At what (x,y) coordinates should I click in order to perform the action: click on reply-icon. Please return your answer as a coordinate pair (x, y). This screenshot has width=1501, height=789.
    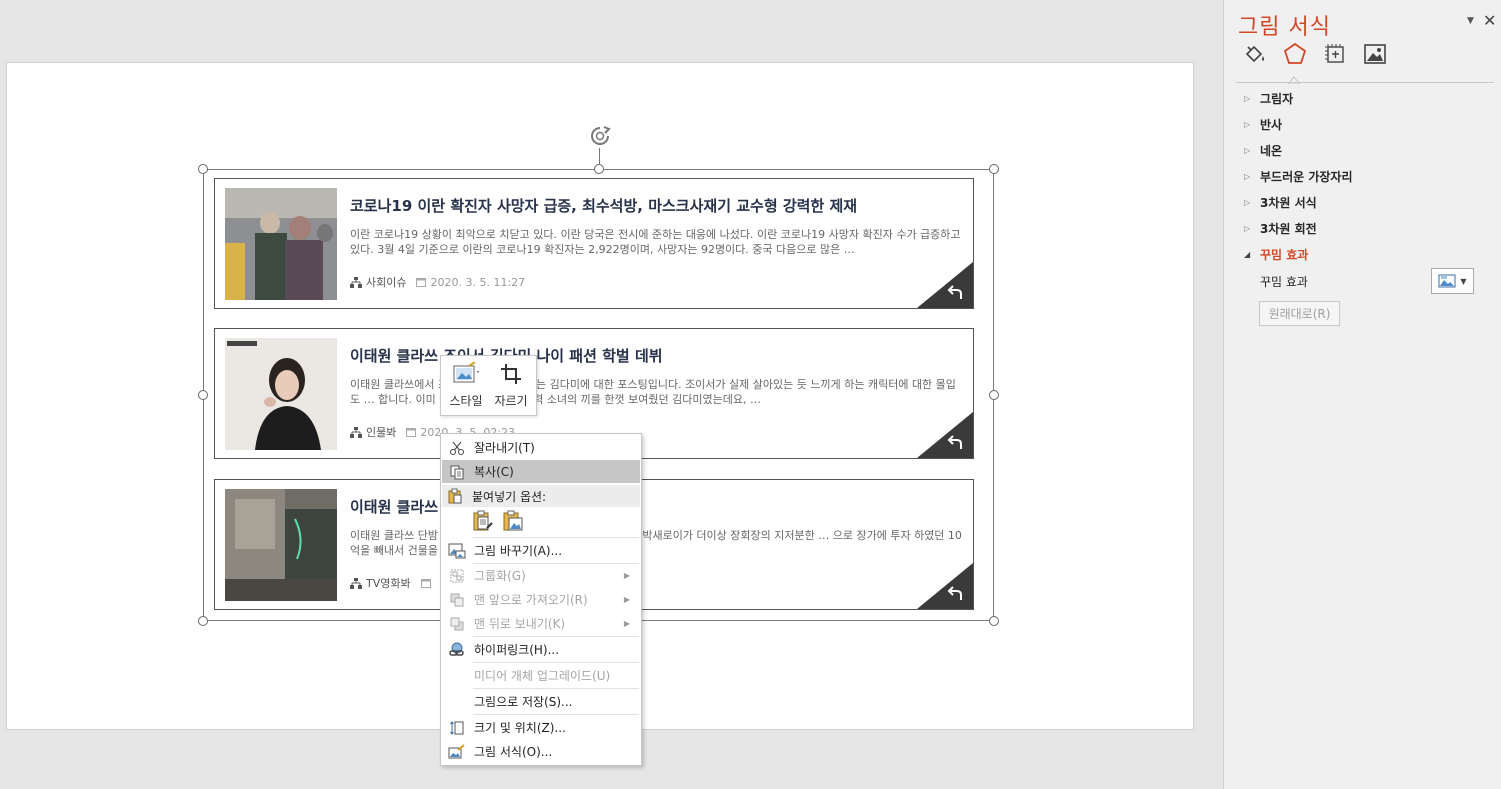
    Looking at the image, I should click on (945, 435).